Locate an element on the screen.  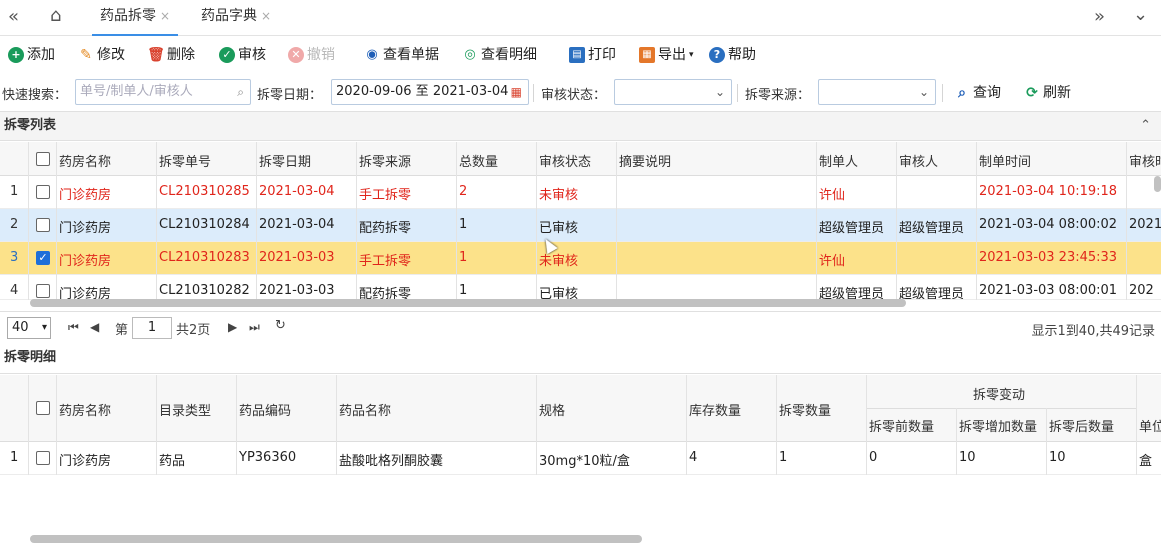
add-label: 添加 is located at coordinates (41, 55).